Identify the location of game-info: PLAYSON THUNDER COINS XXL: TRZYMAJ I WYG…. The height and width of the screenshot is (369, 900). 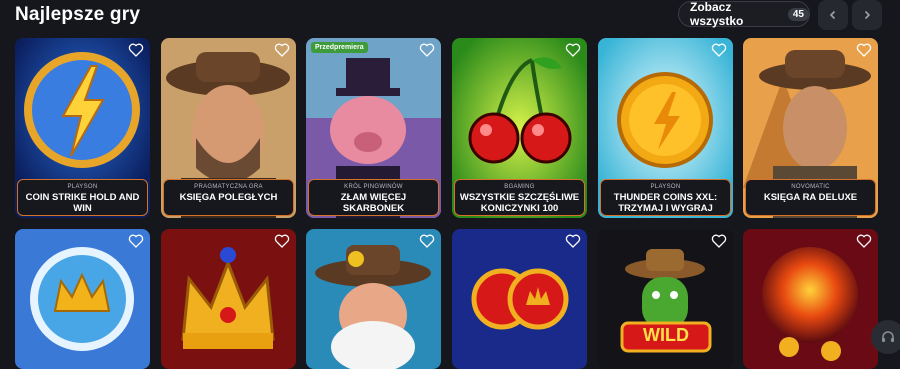
(665, 197).